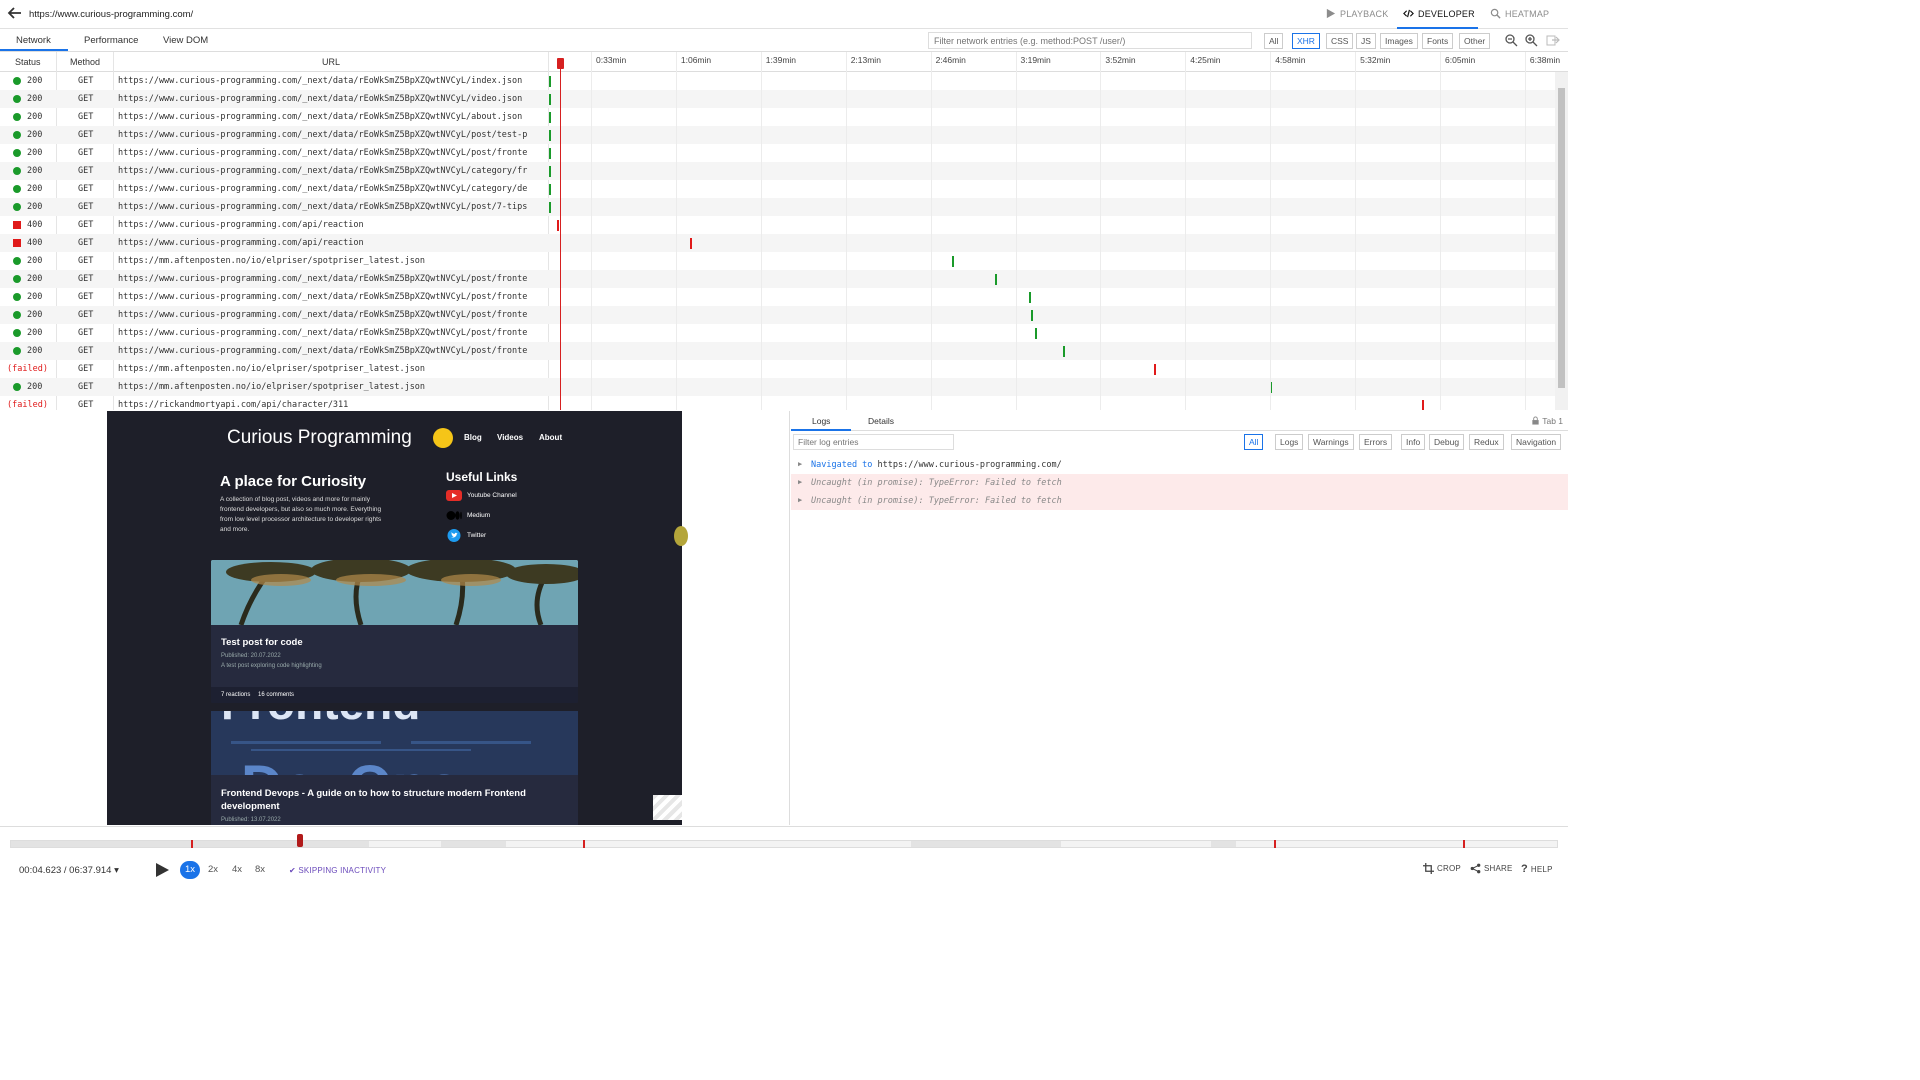 This screenshot has height=1080, width=1920. I want to click on link-twitter: Twitter, so click(466, 535).